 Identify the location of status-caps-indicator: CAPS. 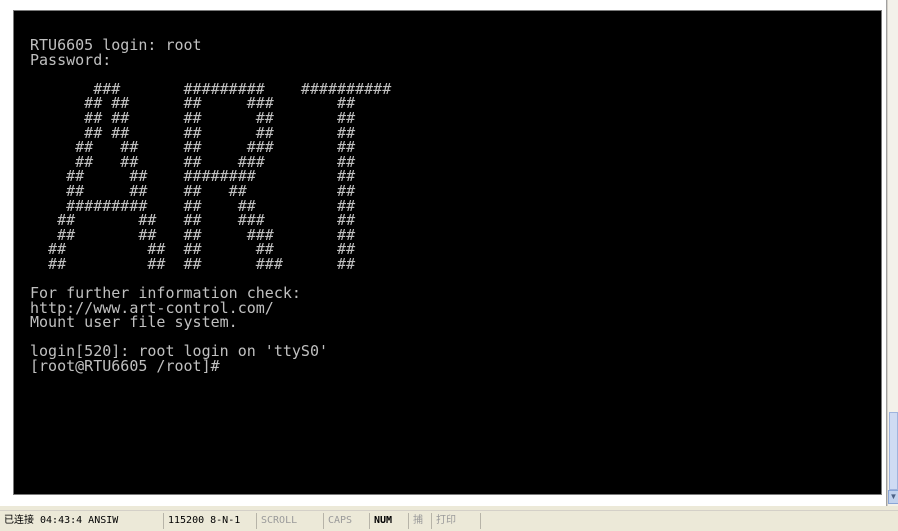
(347, 521).